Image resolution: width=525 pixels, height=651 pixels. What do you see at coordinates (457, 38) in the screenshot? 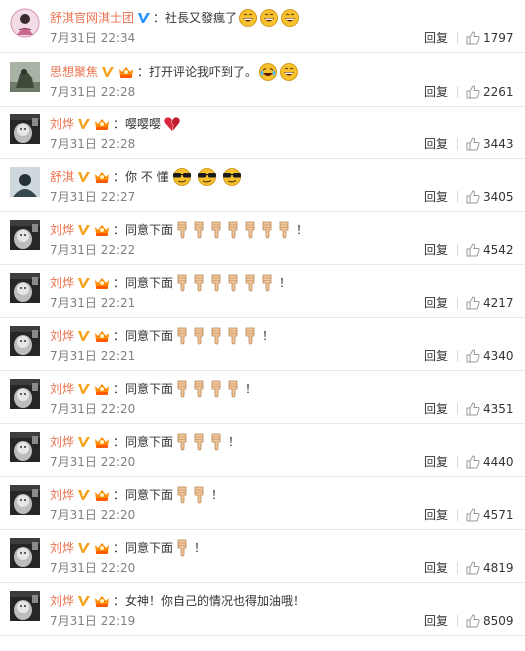
I see `divider` at bounding box center [457, 38].